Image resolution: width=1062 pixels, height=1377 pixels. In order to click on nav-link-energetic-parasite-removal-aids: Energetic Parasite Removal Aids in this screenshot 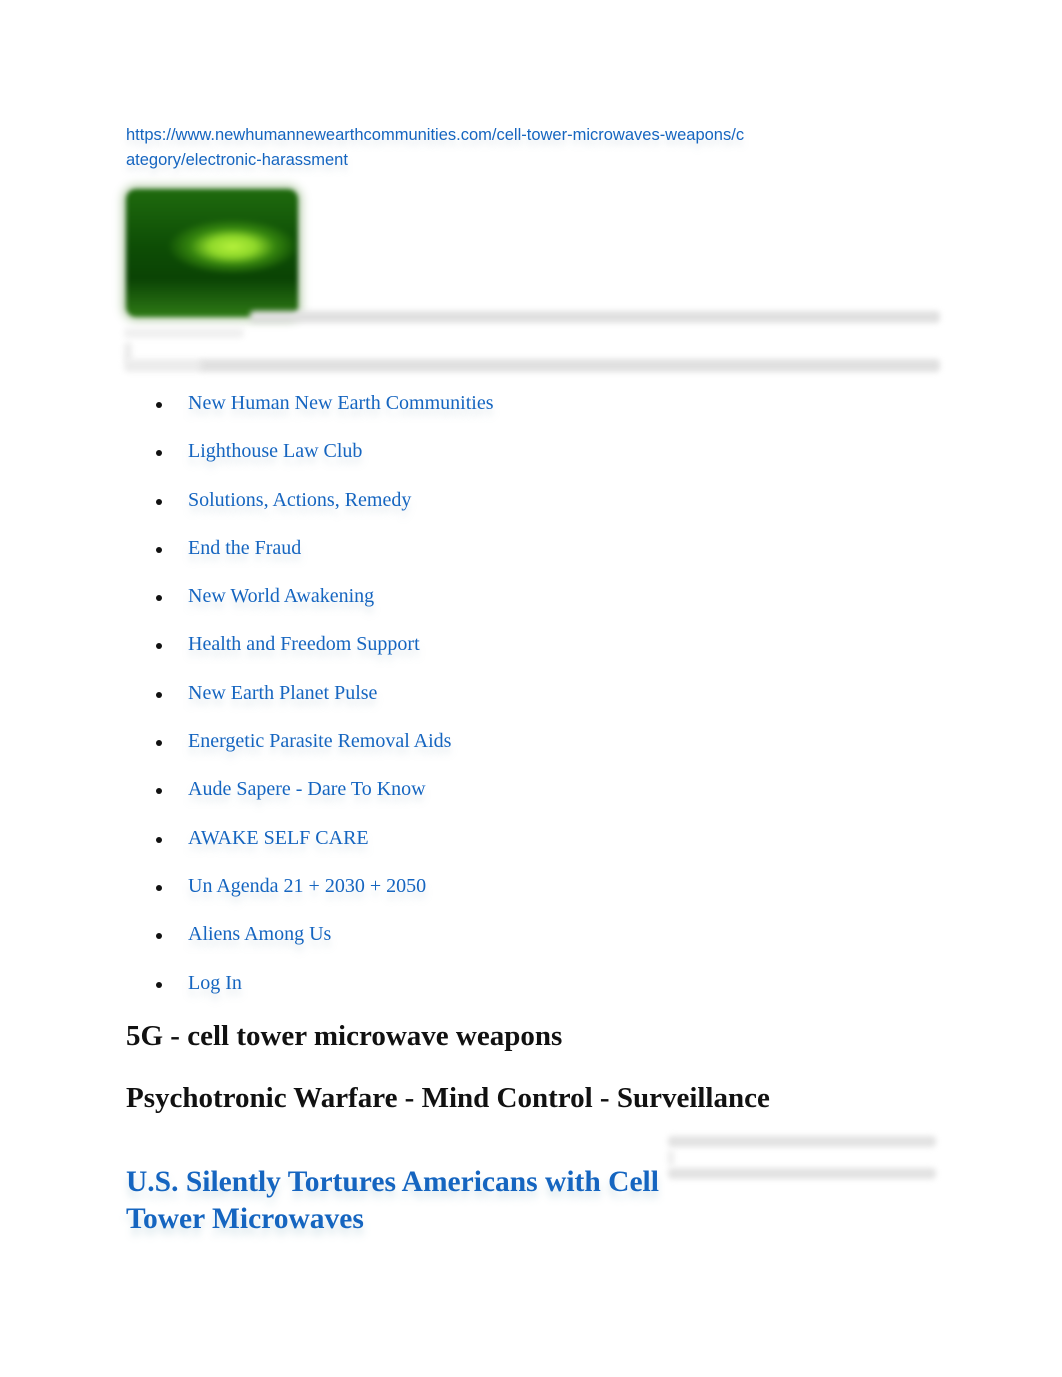, I will do `click(319, 741)`.